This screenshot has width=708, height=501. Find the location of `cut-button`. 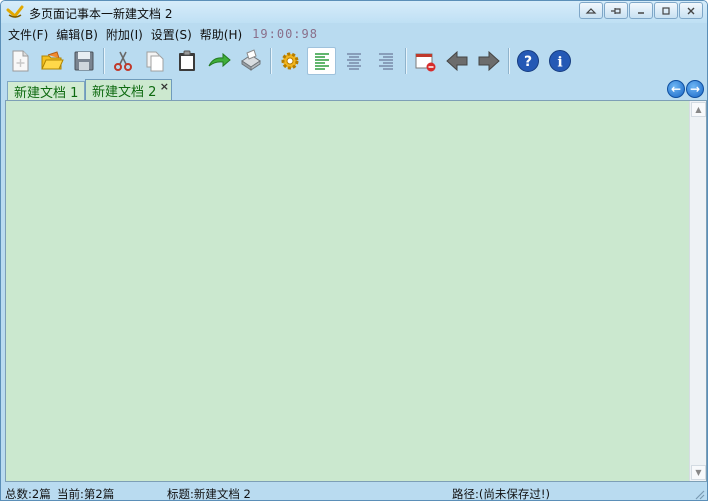

cut-button is located at coordinates (122, 61).